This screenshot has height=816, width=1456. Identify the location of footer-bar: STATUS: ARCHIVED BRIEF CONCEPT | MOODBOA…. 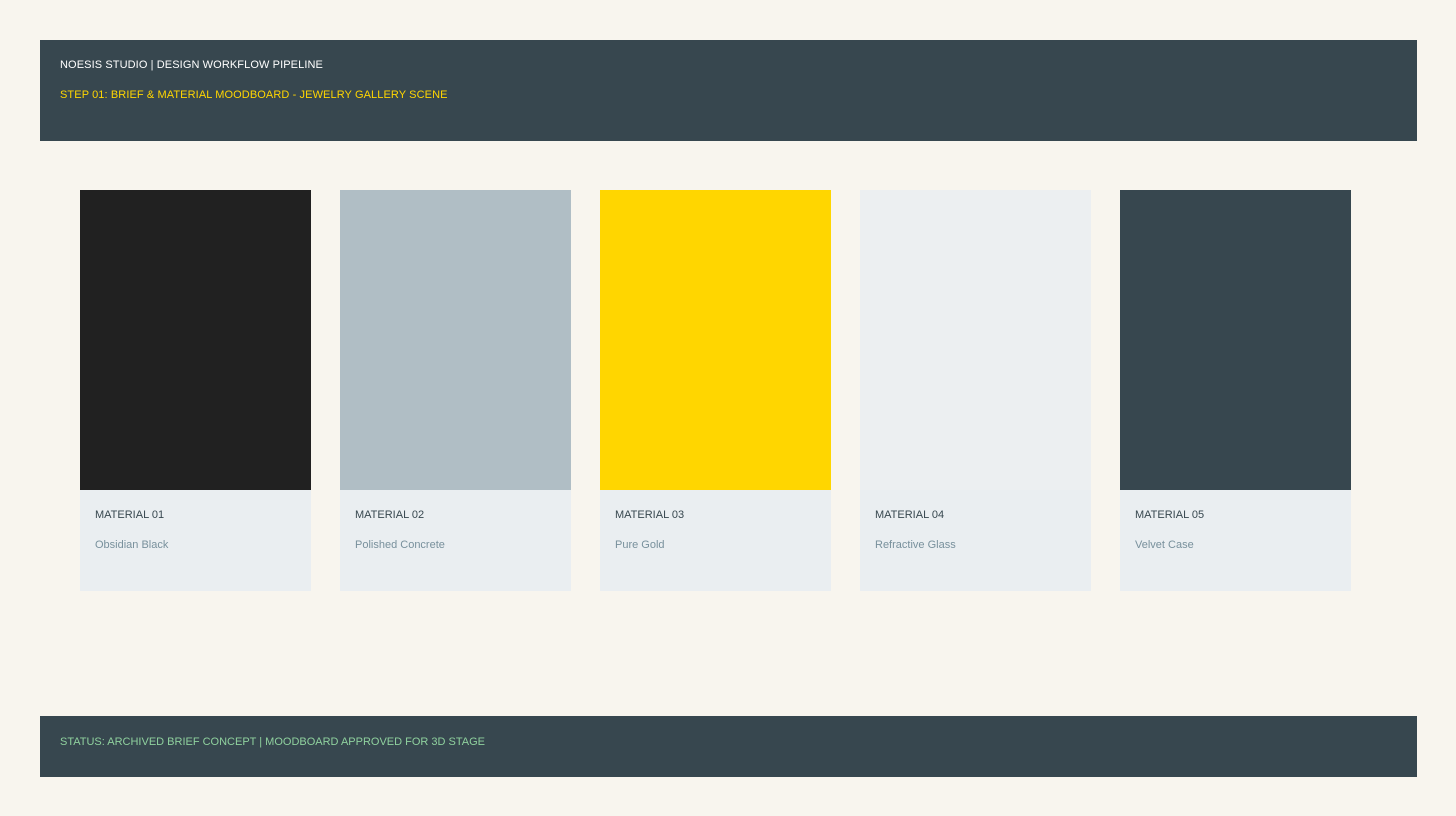
(728, 746).